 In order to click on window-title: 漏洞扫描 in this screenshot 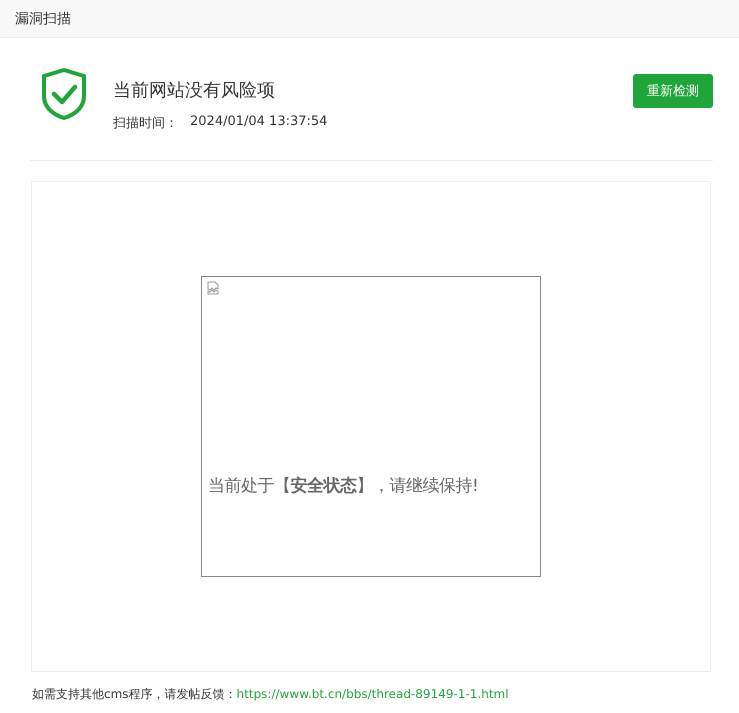, I will do `click(43, 19)`.